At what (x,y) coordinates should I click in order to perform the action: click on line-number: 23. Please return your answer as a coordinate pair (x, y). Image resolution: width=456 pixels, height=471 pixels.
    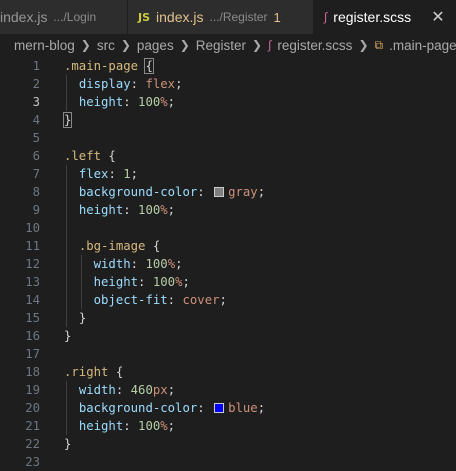
    Looking at the image, I should click on (32, 462).